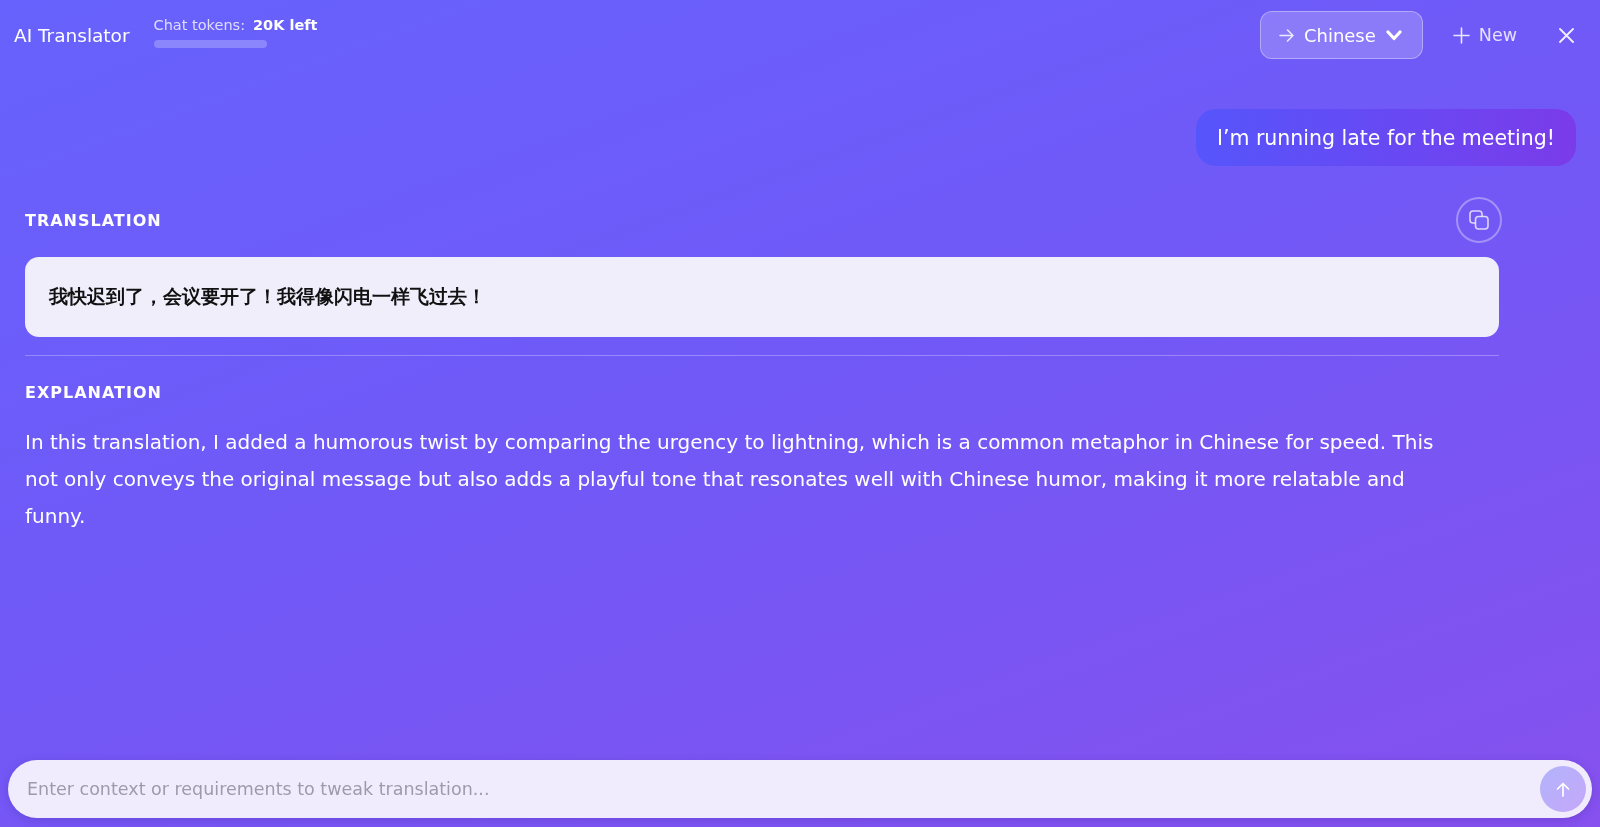  Describe the element at coordinates (1563, 789) in the screenshot. I see `arrow-up-icon` at that location.